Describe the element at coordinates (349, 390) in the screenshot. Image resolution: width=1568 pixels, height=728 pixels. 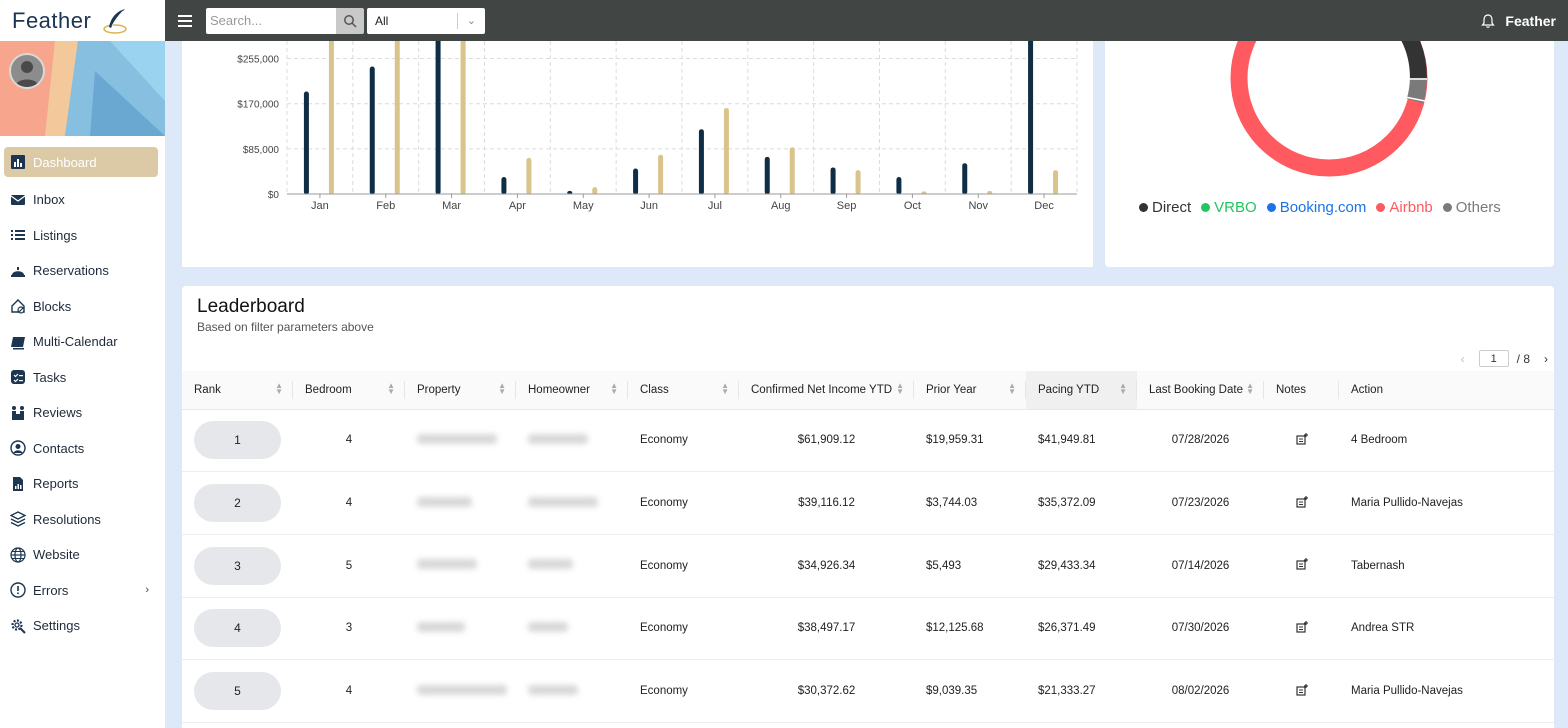
I see `column-header-bedroom: Bedroom ▲ ▼` at that location.